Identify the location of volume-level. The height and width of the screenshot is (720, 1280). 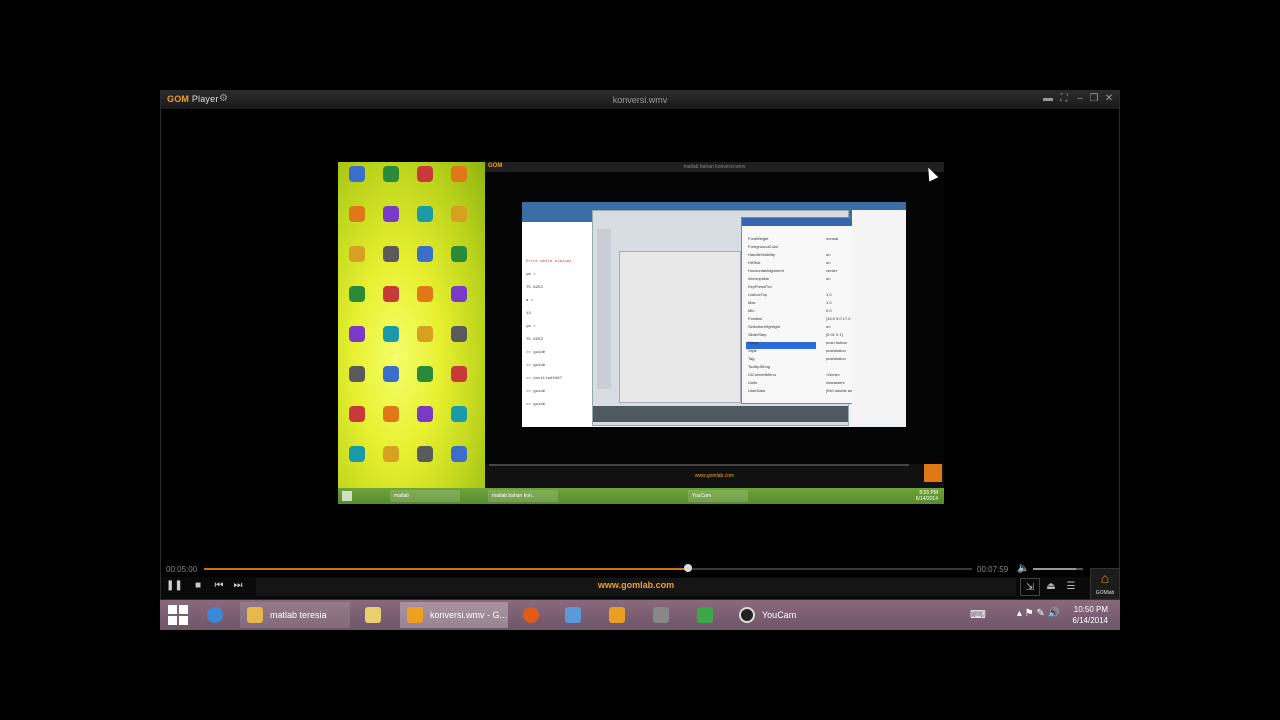
(1054, 569).